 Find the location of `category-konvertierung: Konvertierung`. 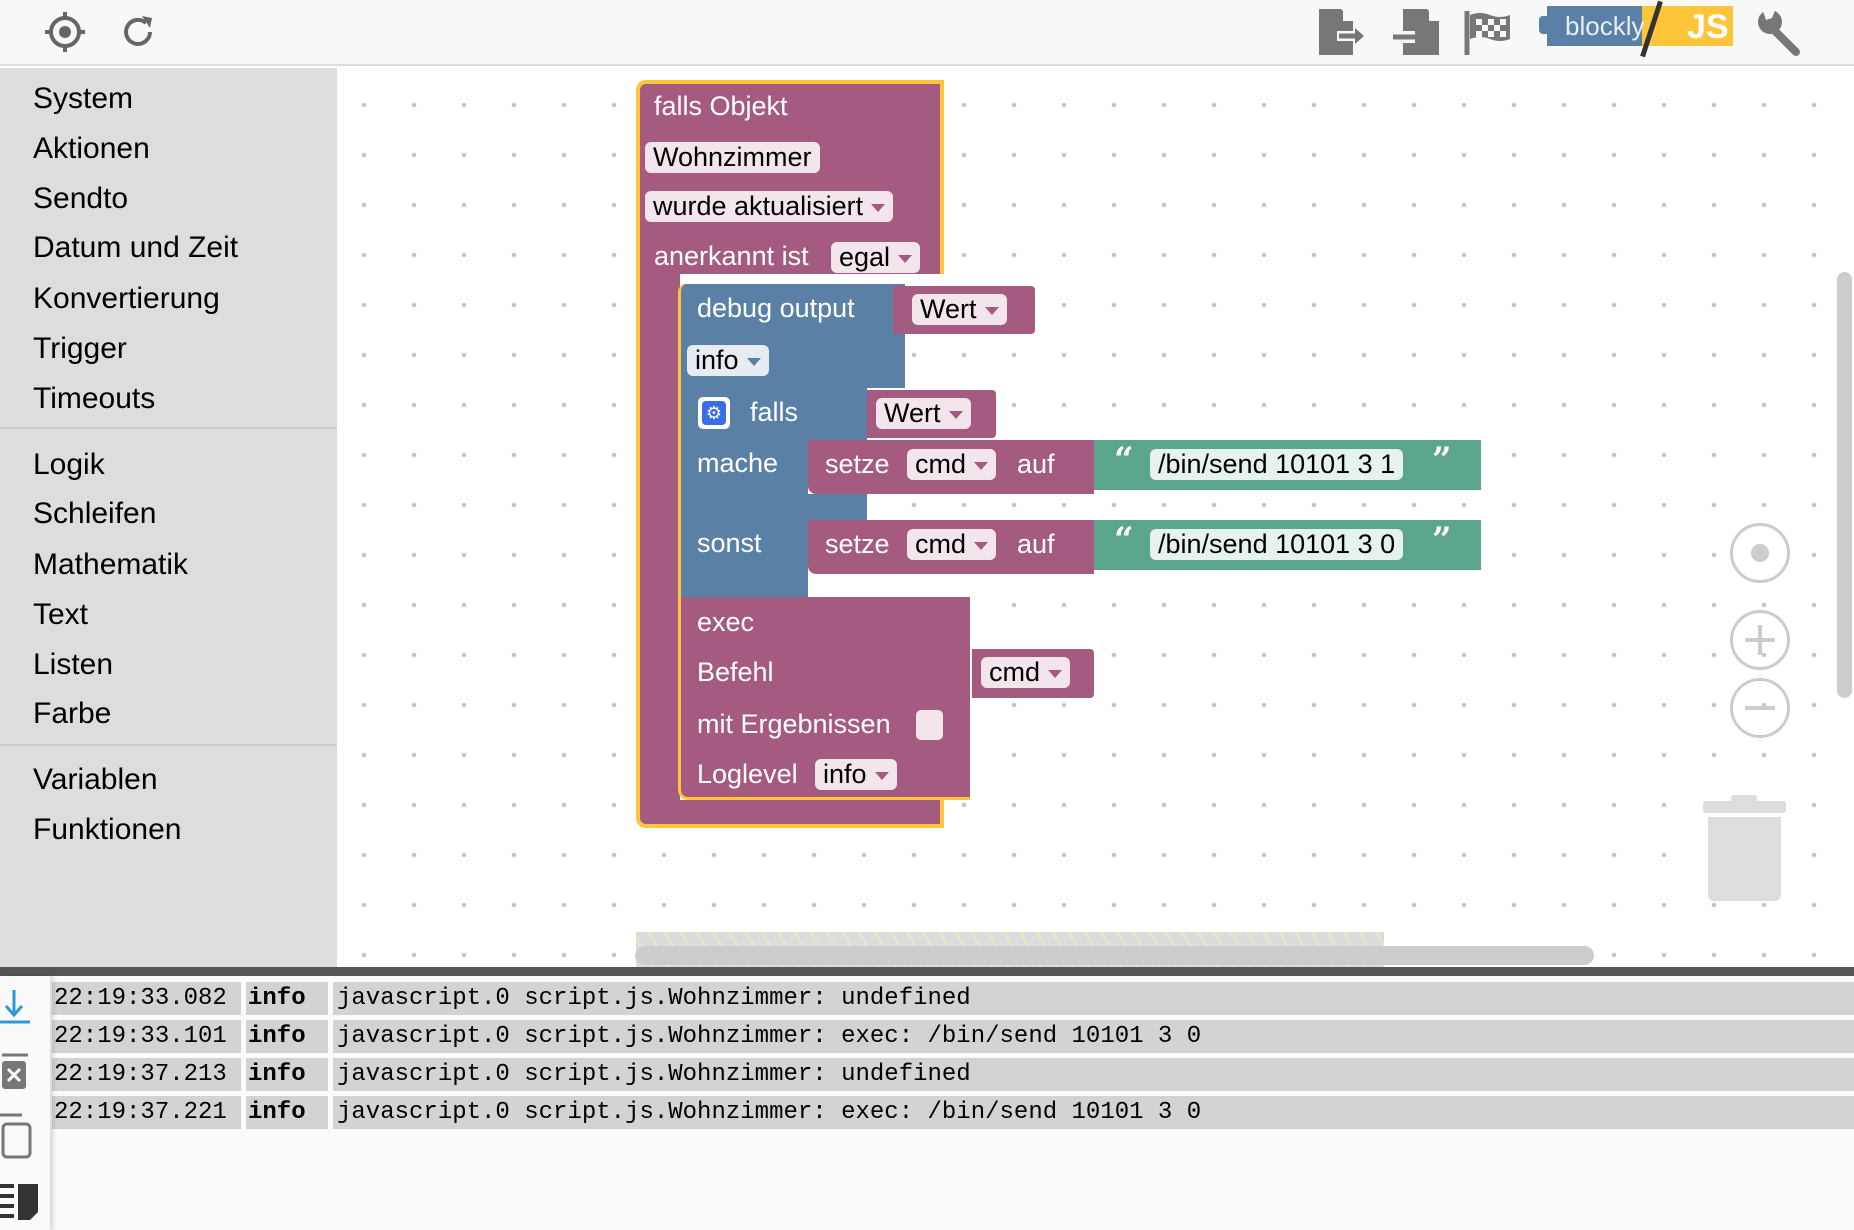

category-konvertierung: Konvertierung is located at coordinates (126, 299).